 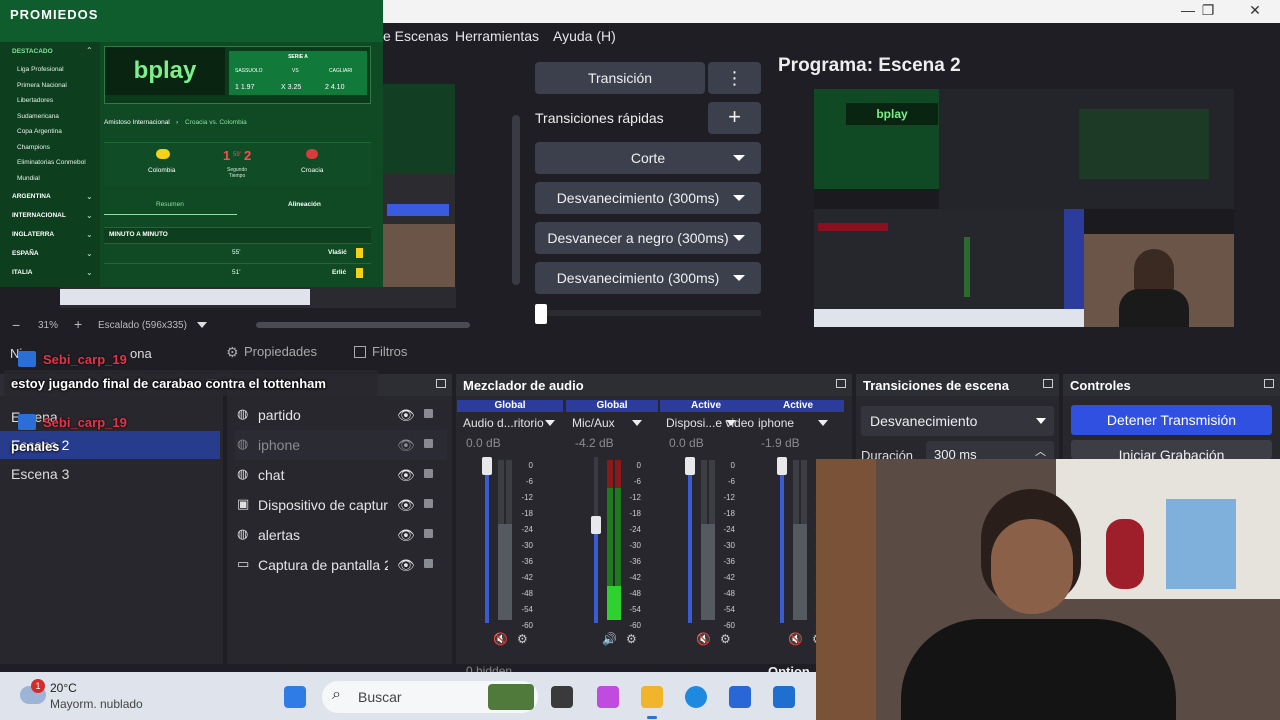 What do you see at coordinates (38, 116) in the screenshot?
I see `promiedos-sidebar-item: Sudamericana` at bounding box center [38, 116].